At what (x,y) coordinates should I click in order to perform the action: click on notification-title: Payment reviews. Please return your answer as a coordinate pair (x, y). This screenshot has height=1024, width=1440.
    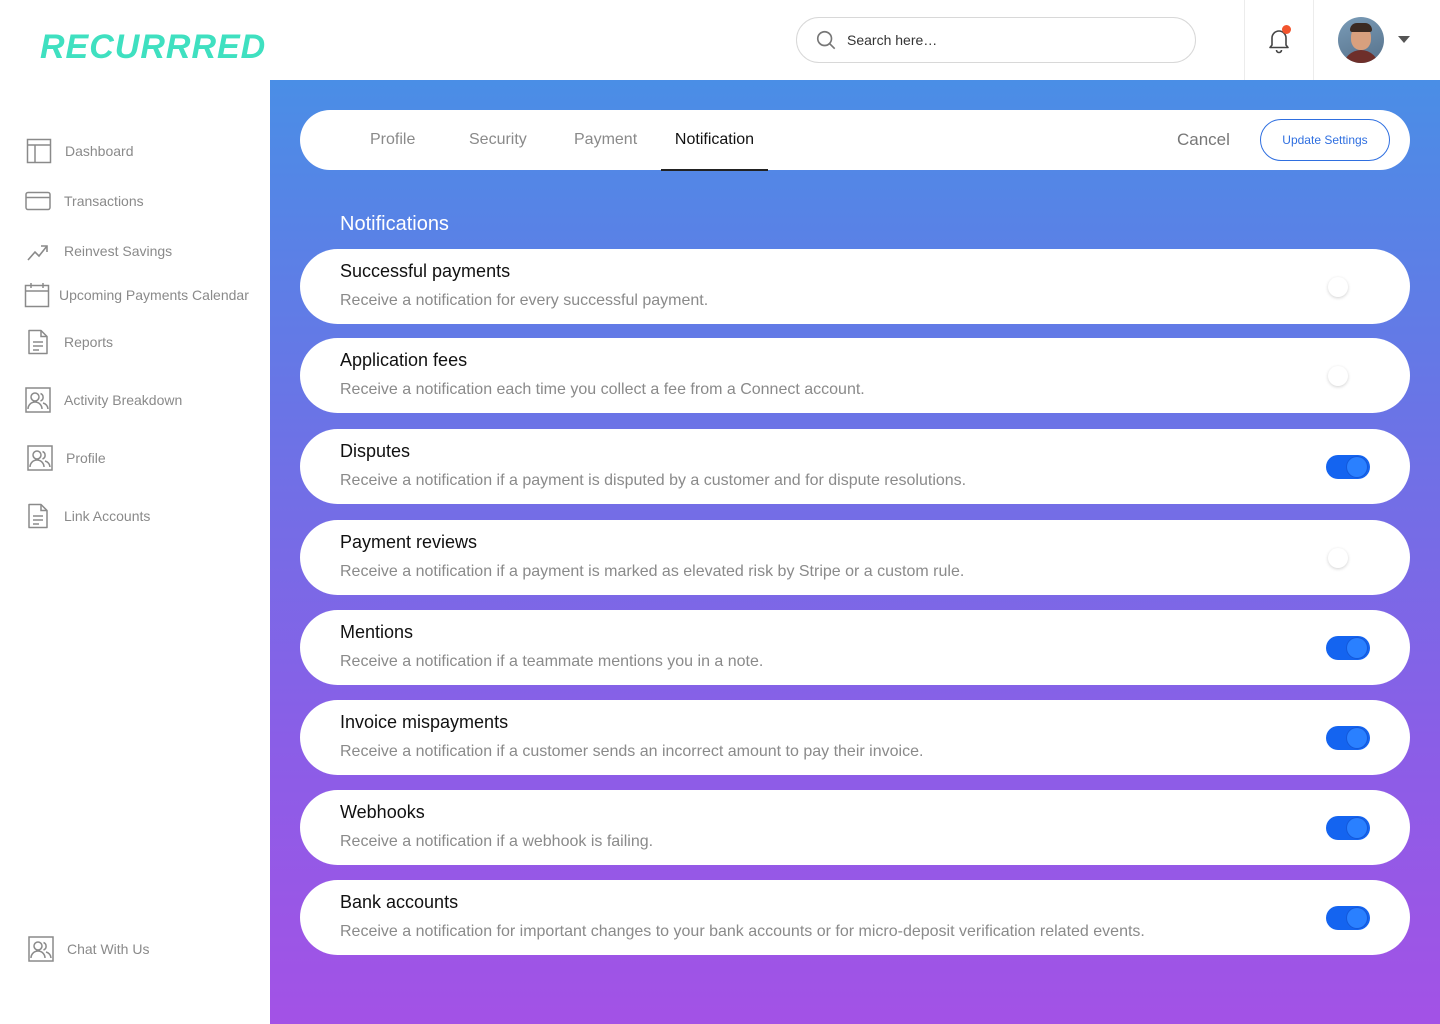
    Looking at the image, I should click on (409, 542).